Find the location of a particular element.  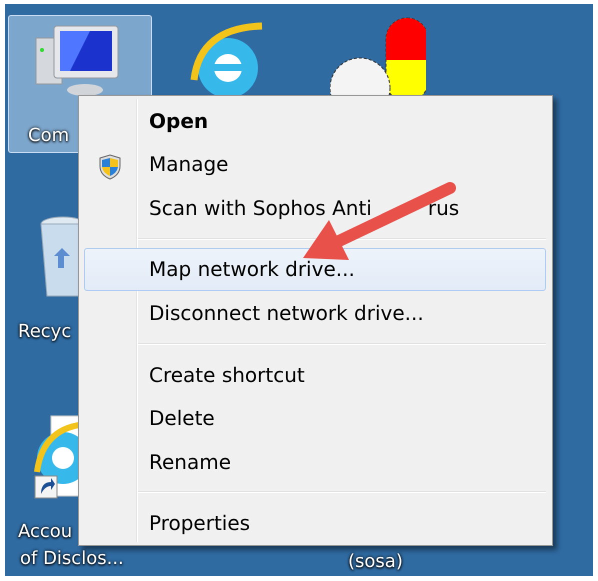

icon-label: Com is located at coordinates (49, 136).